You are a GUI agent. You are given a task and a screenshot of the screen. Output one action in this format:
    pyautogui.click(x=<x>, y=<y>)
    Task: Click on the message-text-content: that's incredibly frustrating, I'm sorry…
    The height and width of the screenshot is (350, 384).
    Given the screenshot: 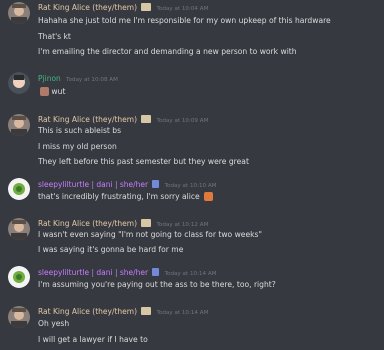 What is the action you would take?
    pyautogui.click(x=119, y=196)
    